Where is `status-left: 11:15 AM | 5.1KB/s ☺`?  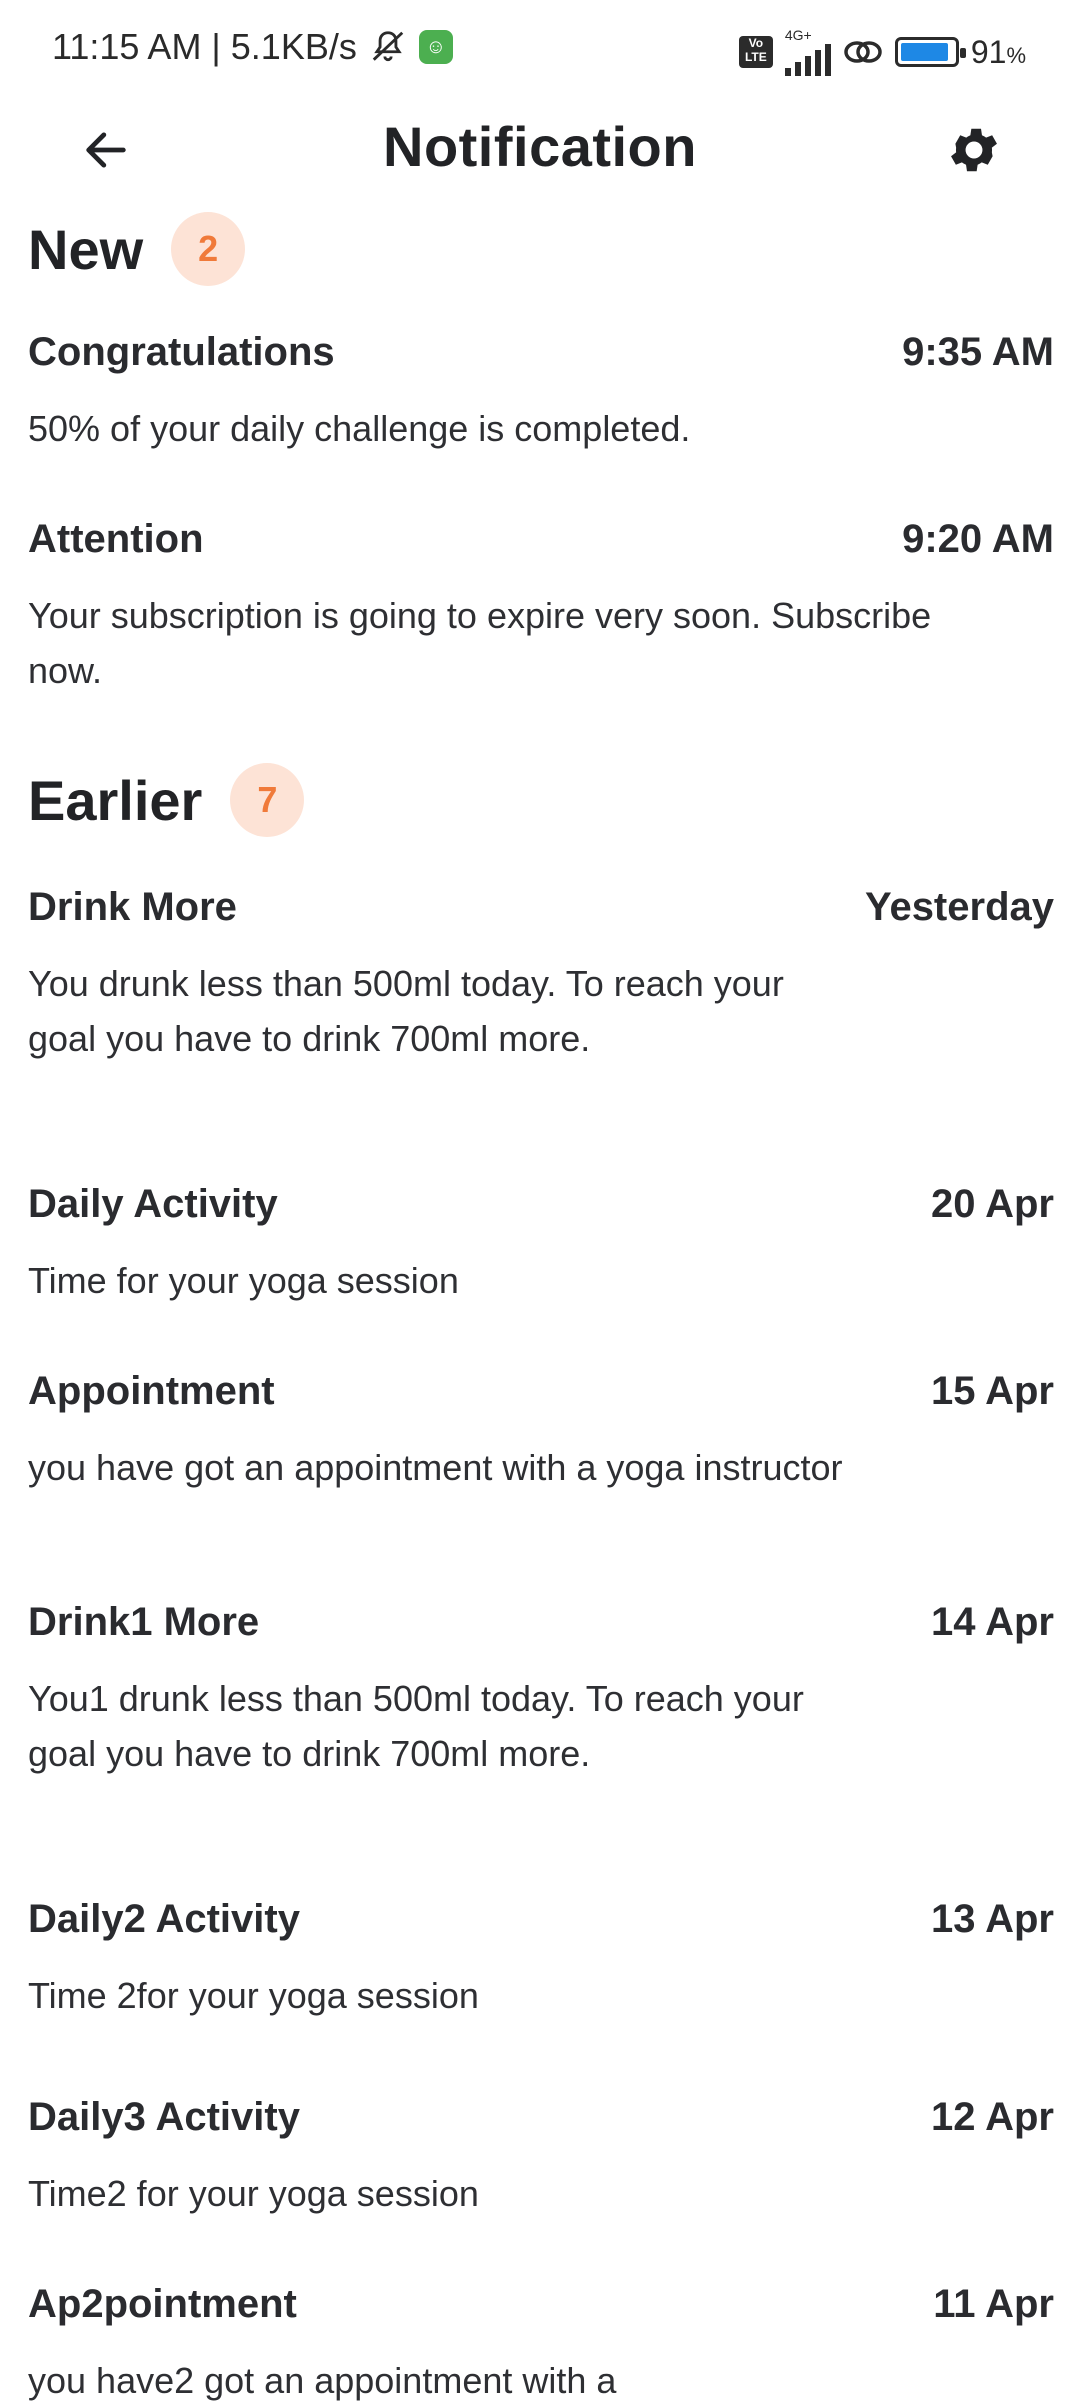
status-left: 11:15 AM | 5.1KB/s ☺ is located at coordinates (252, 47).